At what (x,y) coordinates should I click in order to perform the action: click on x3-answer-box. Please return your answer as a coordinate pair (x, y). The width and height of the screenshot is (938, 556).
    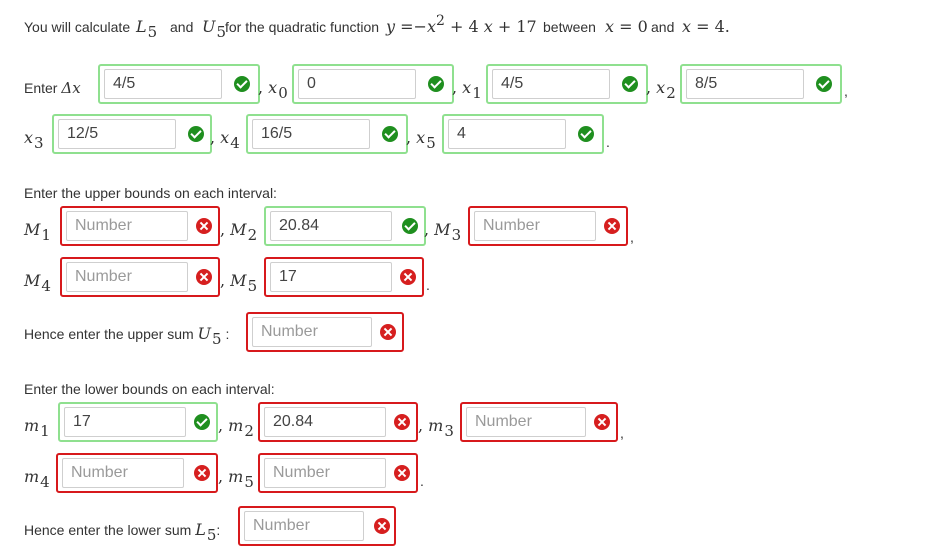
    Looking at the image, I should click on (132, 134).